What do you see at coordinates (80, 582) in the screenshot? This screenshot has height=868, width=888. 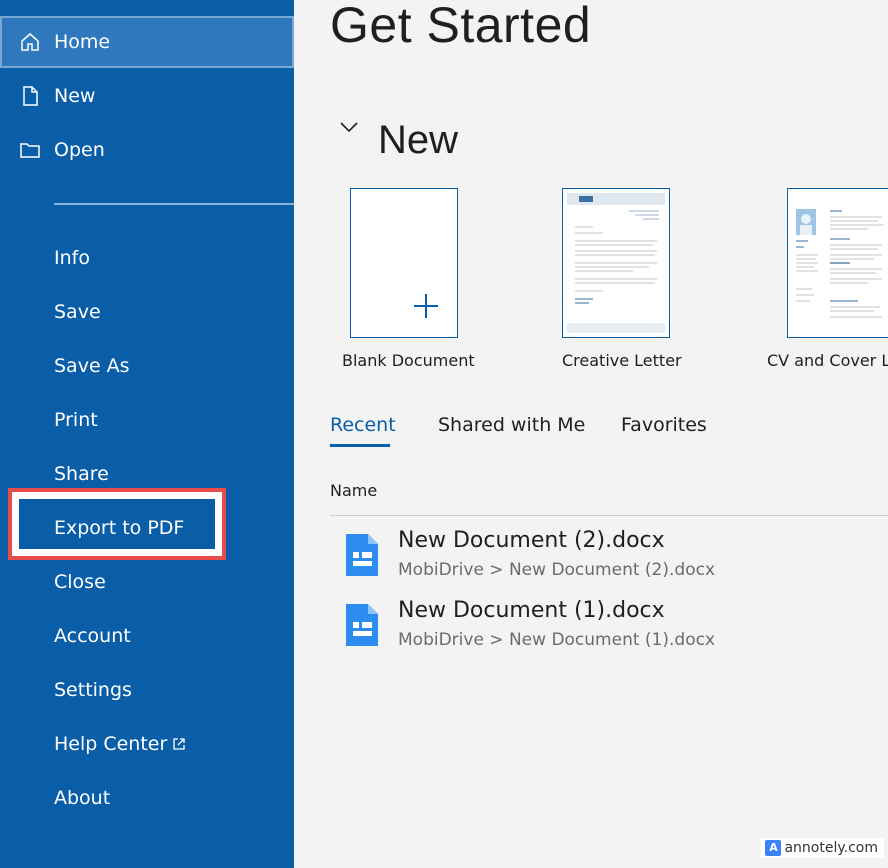 I see `sidebar-item-label: Close` at bounding box center [80, 582].